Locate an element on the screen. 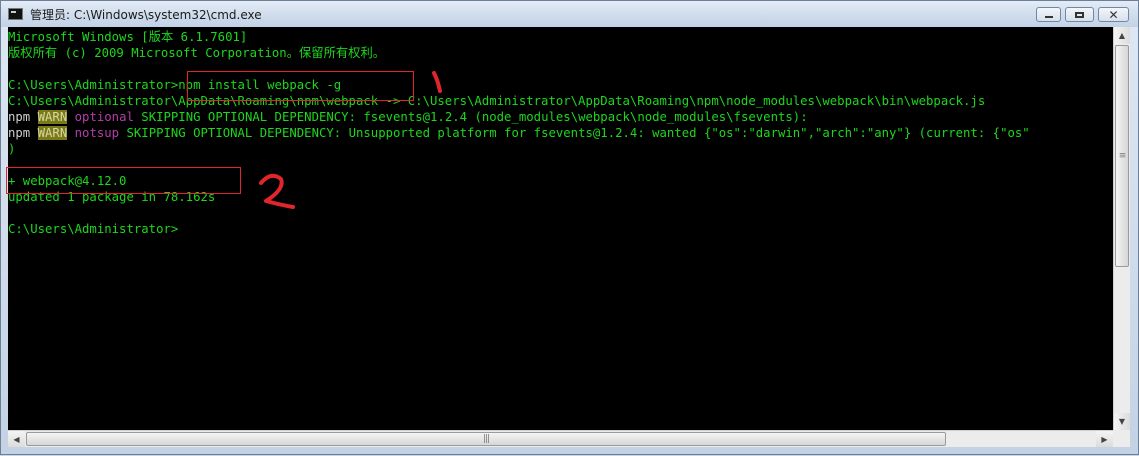 This screenshot has height=456, width=1139. scroll-right-button: ▶ is located at coordinates (1104, 439).